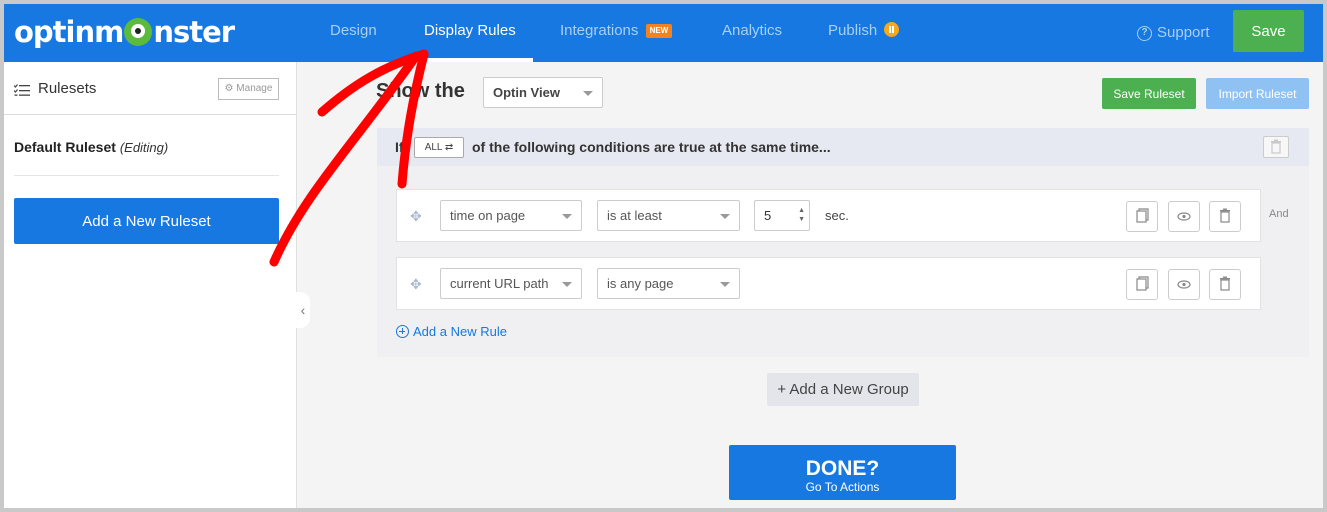  What do you see at coordinates (470, 30) in the screenshot?
I see `nav-display-rules-label: Display Rules` at bounding box center [470, 30].